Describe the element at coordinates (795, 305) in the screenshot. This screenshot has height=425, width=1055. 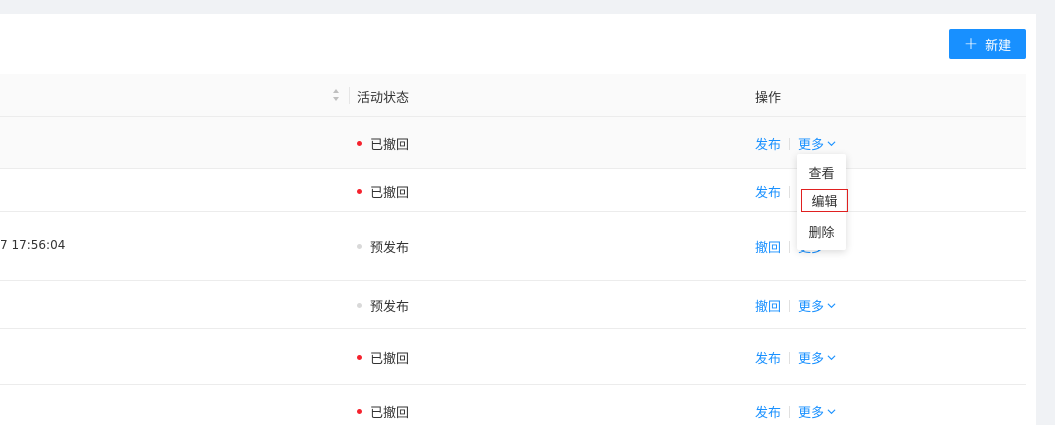
I see `row-ops: 撤回 更多` at that location.